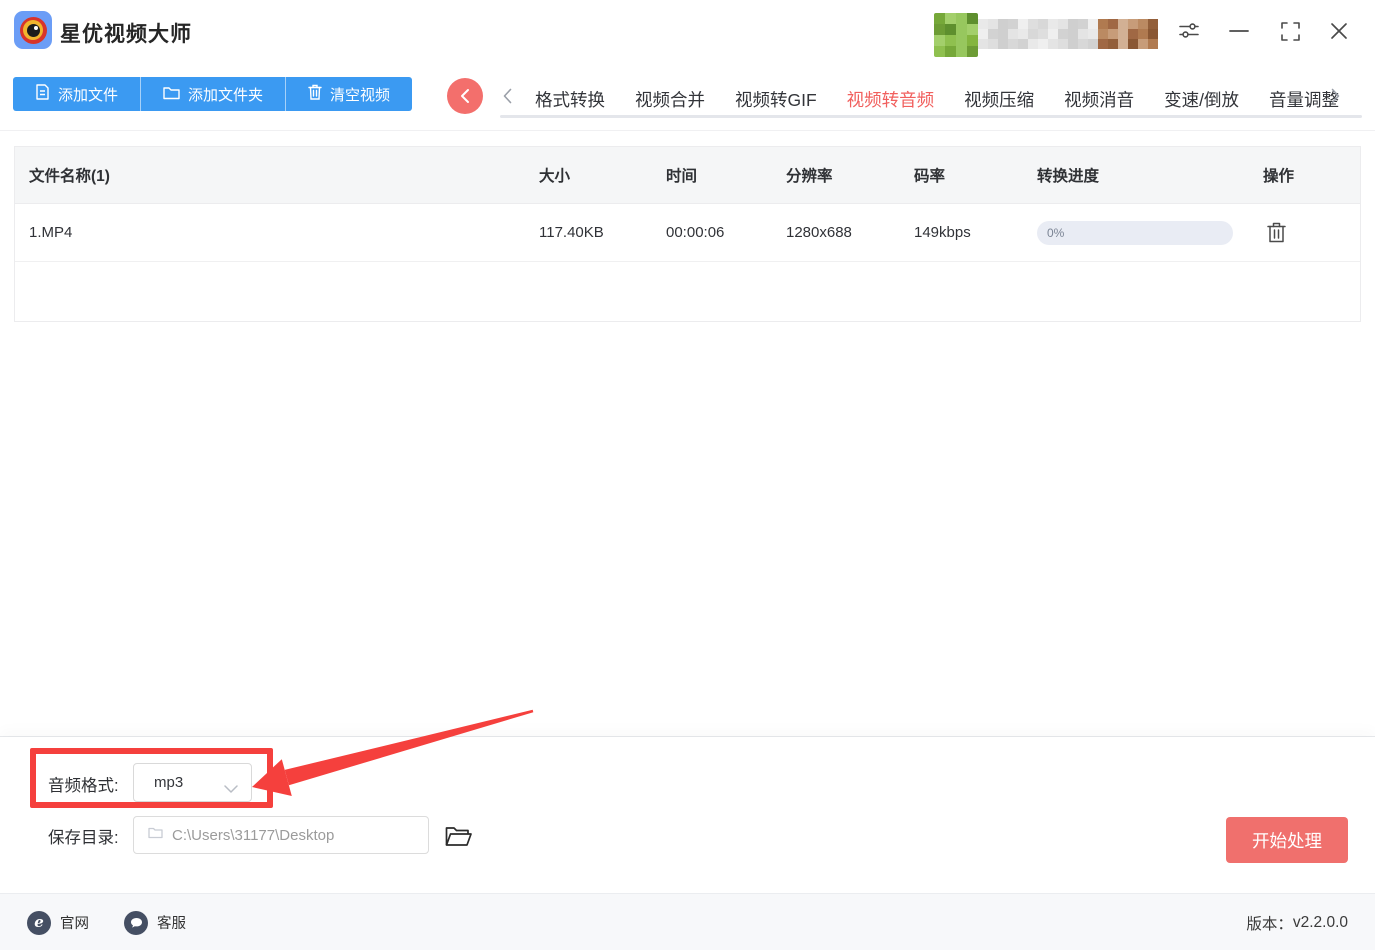 This screenshot has height=950, width=1375. Describe the element at coordinates (1279, 176) in the screenshot. I see `col-header-actions: 操作` at that location.